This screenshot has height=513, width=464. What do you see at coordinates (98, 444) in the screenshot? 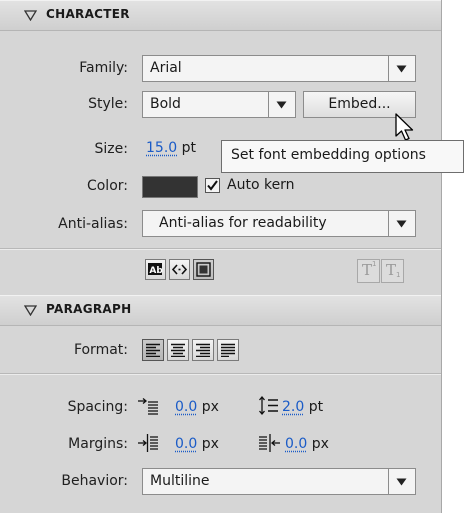
I see `margins-label: Margins:` at bounding box center [98, 444].